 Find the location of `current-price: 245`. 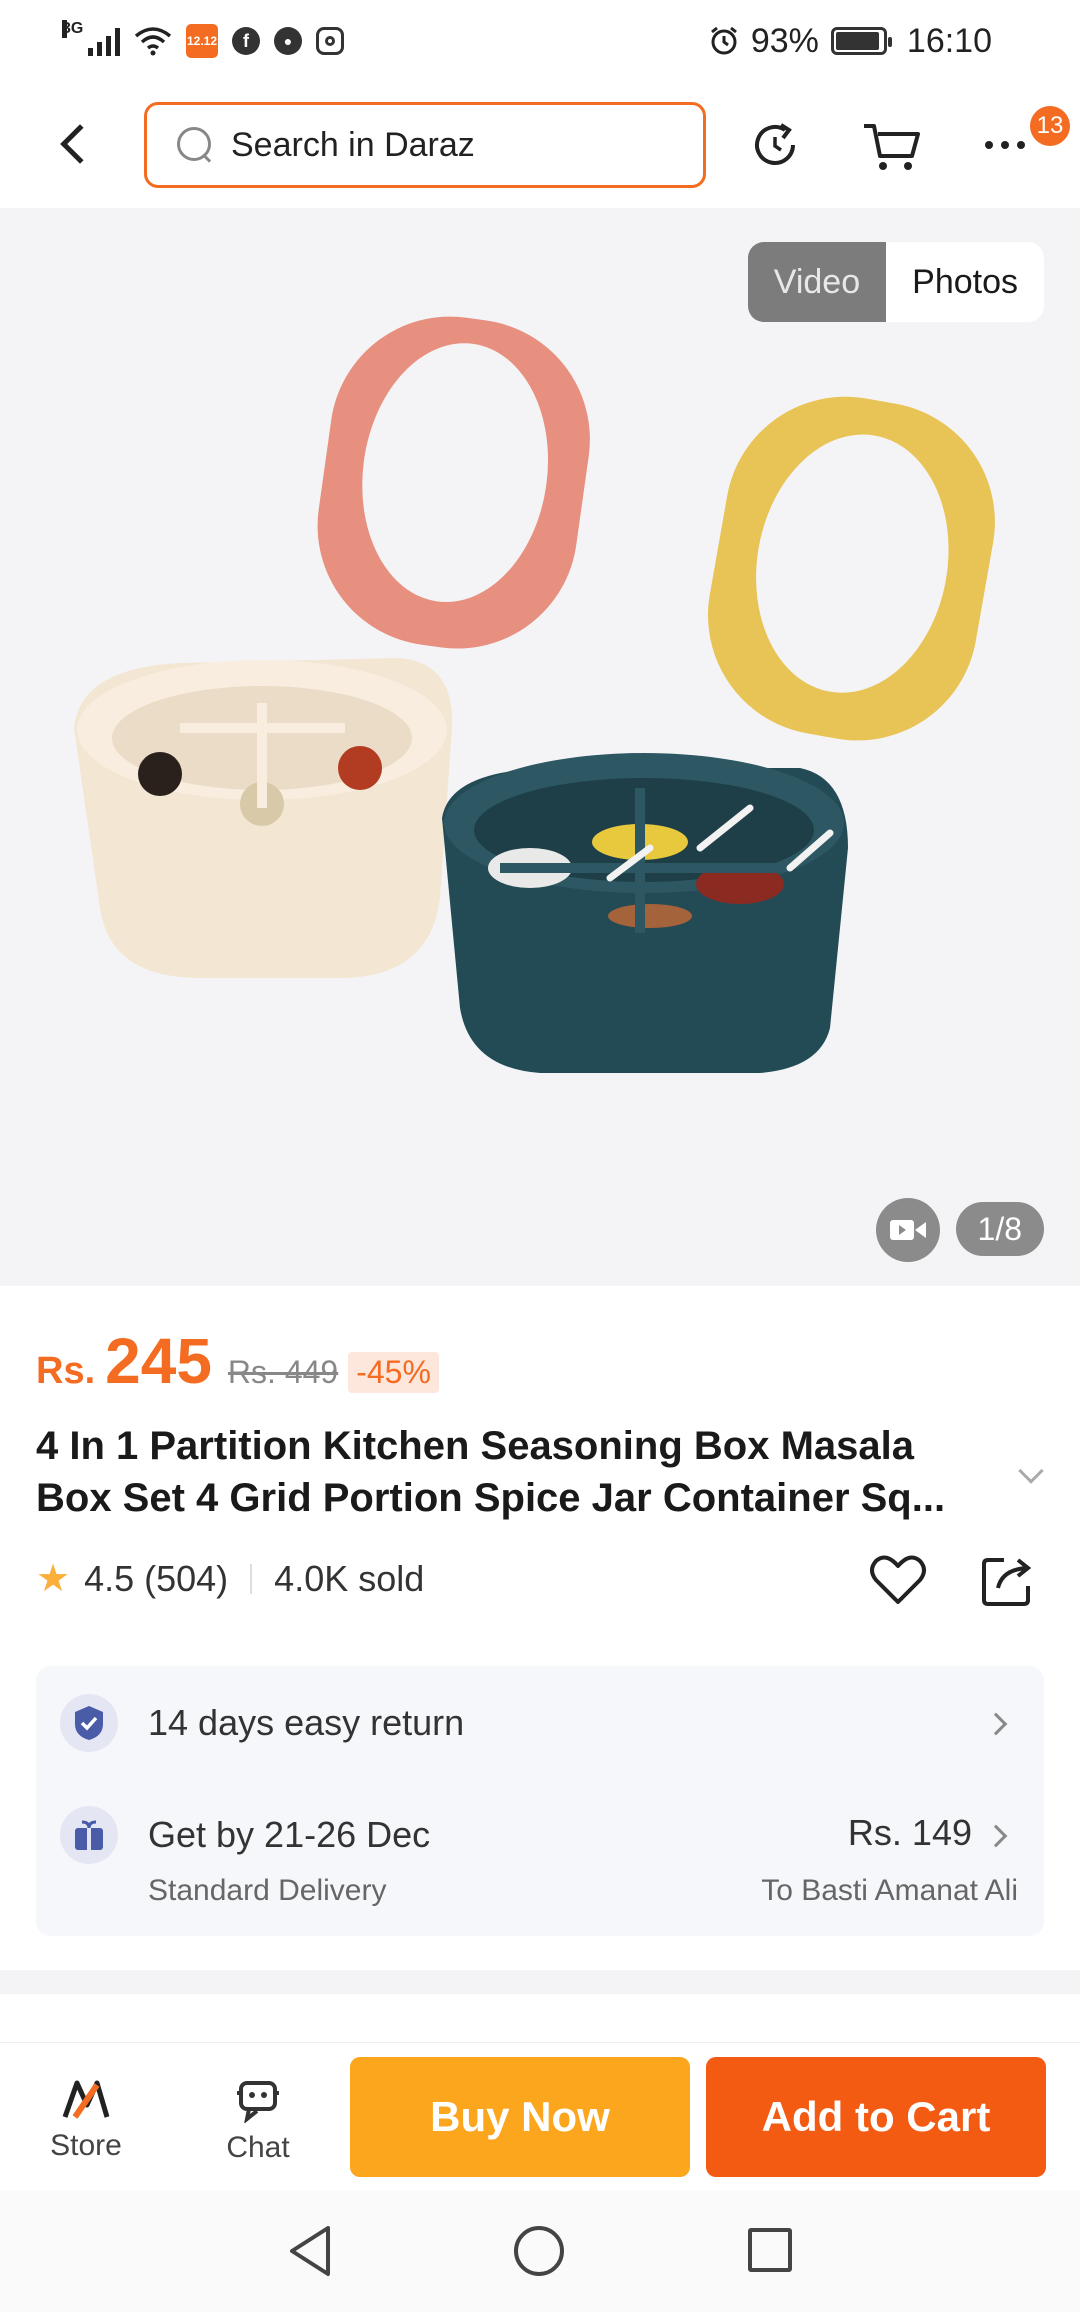

current-price: 245 is located at coordinates (158, 1361).